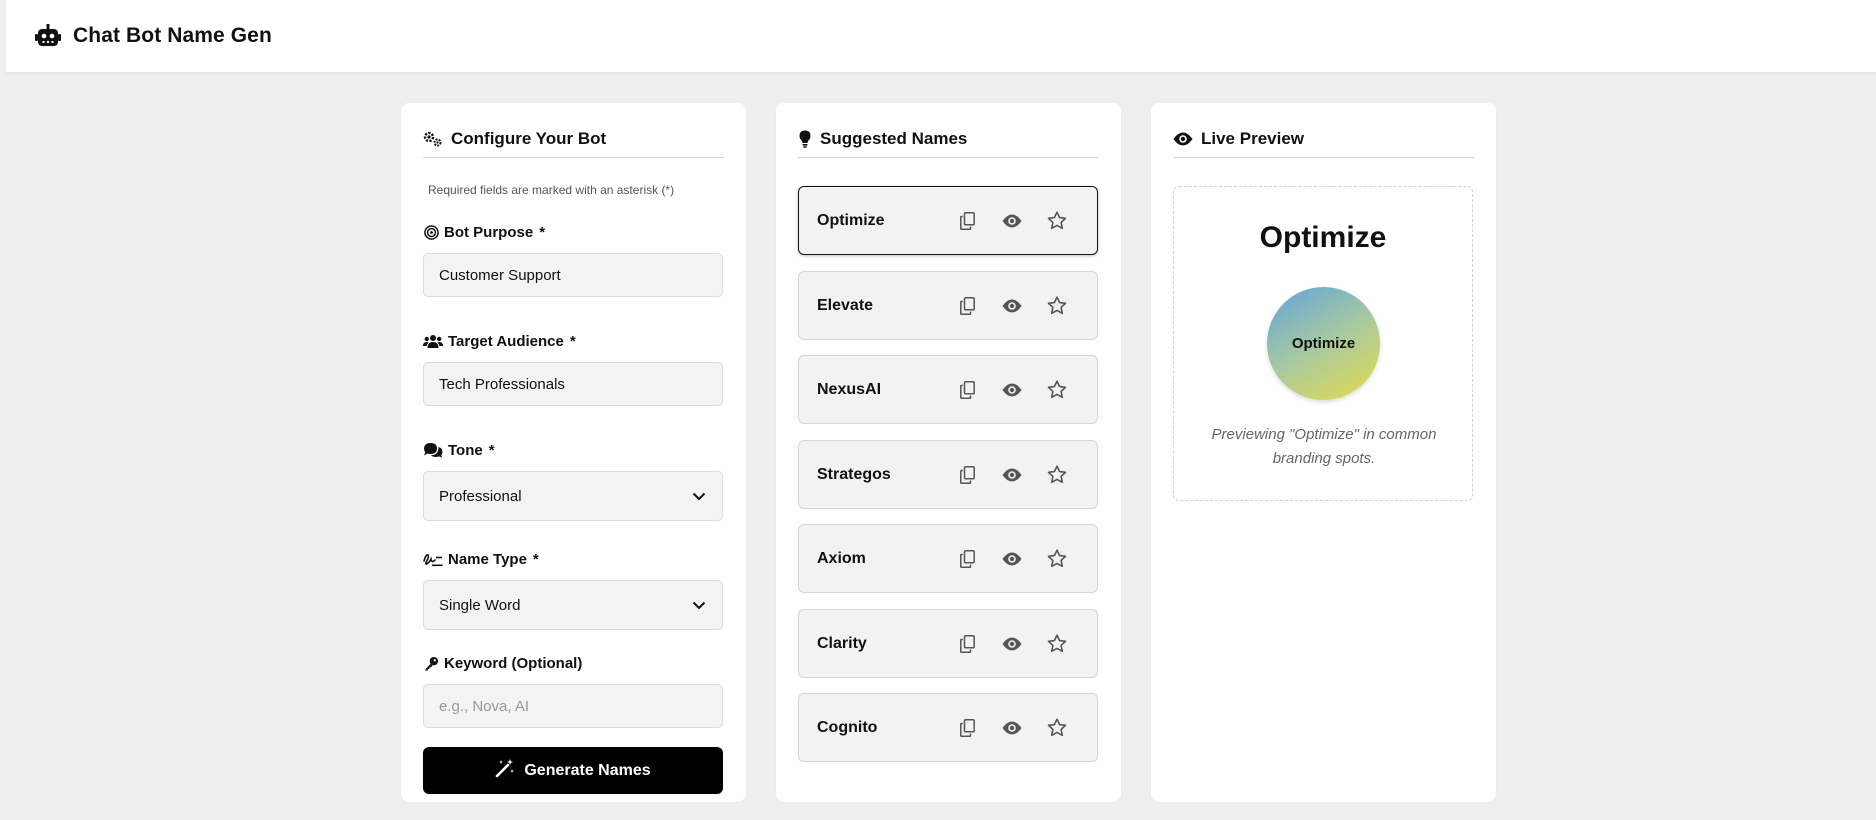 The width and height of the screenshot is (1876, 820). I want to click on app-title: Chat Bot Name Gen, so click(172, 35).